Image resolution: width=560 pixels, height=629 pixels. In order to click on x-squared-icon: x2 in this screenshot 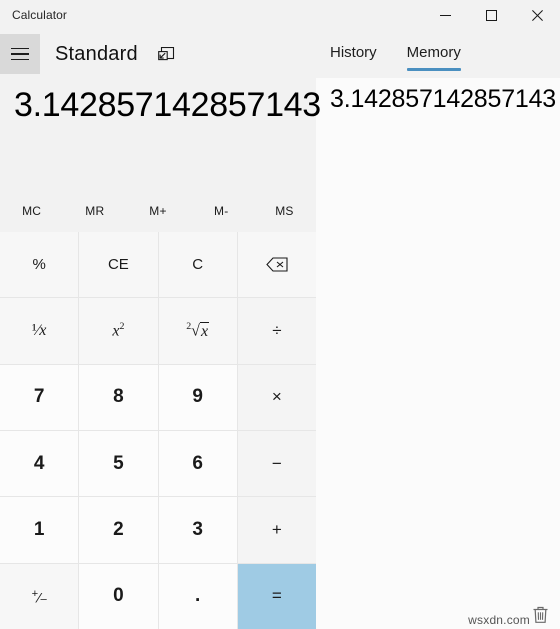, I will do `click(118, 330)`.